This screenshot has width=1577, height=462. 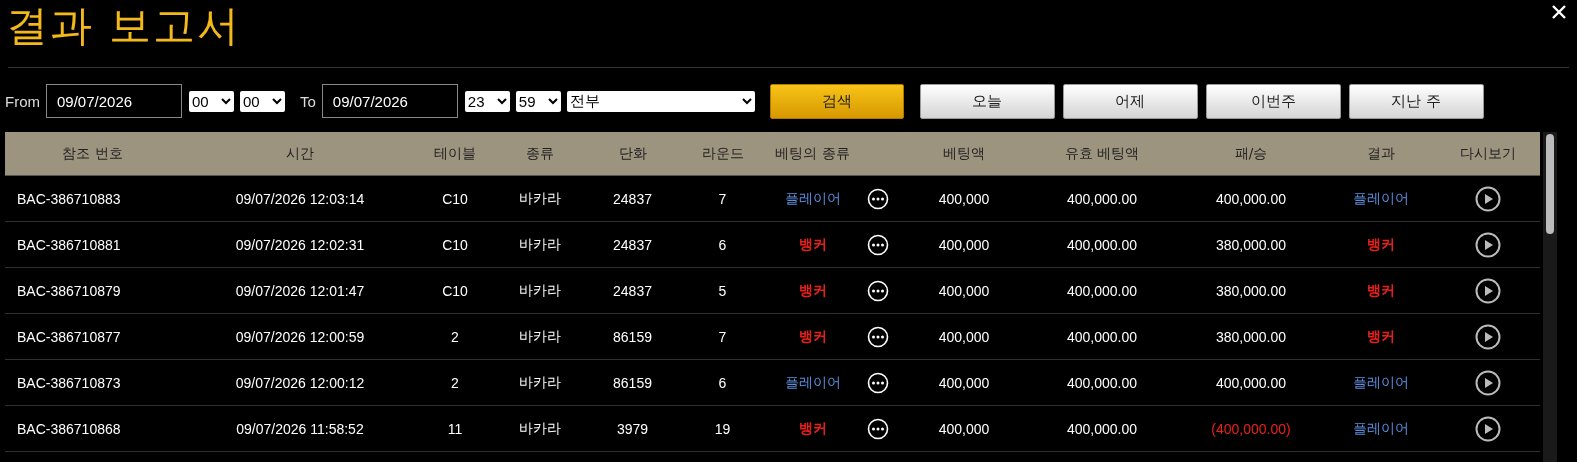 What do you see at coordinates (660, 101) in the screenshot?
I see `game-type-select: 전부` at bounding box center [660, 101].